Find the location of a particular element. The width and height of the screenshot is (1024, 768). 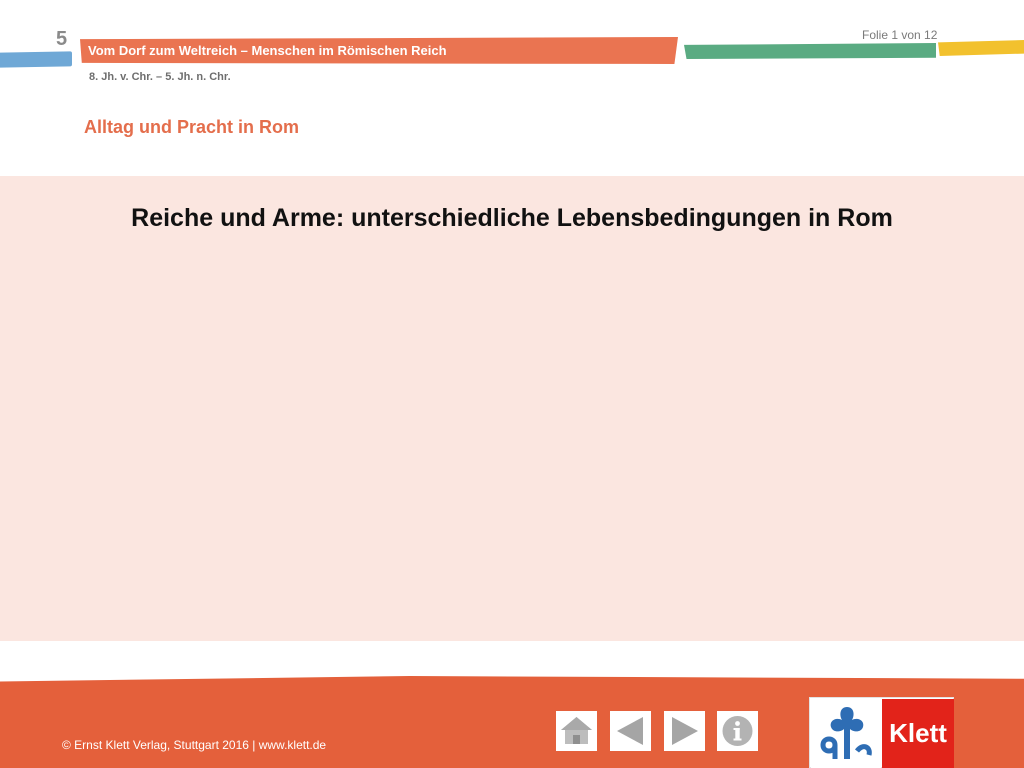

slide-counter: Folie 1 von 12 is located at coordinates (900, 35).